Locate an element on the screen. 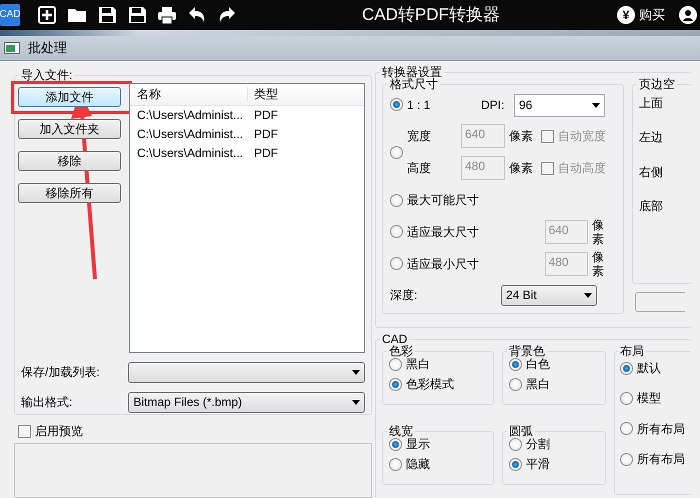  column-header: 名称 is located at coordinates (189, 94).